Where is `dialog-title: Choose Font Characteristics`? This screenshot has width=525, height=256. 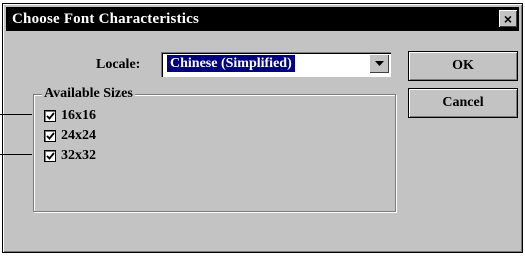 dialog-title: Choose Font Characteristics is located at coordinates (106, 19).